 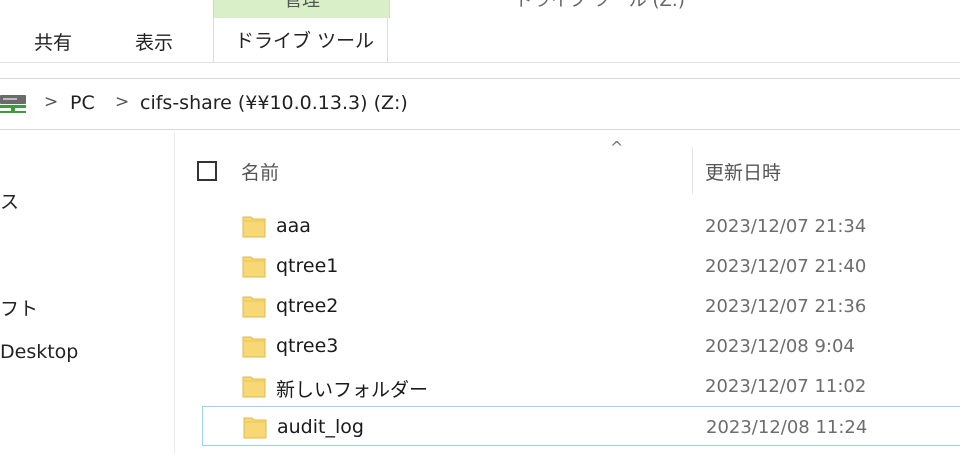 I want to click on column-header-name: 名前, so click(x=260, y=171).